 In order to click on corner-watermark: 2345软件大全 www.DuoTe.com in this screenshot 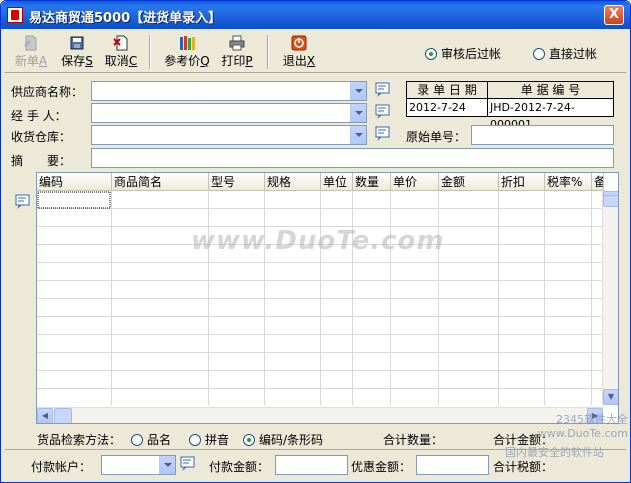, I will do `click(583, 427)`.